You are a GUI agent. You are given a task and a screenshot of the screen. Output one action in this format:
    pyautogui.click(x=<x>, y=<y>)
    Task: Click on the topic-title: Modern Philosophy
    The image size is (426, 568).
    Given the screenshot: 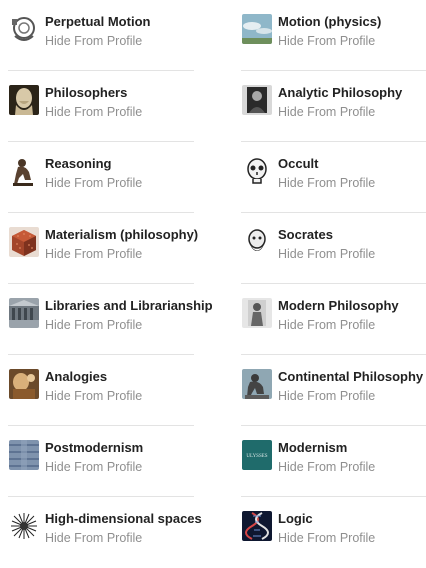 What is the action you would take?
    pyautogui.click(x=338, y=306)
    